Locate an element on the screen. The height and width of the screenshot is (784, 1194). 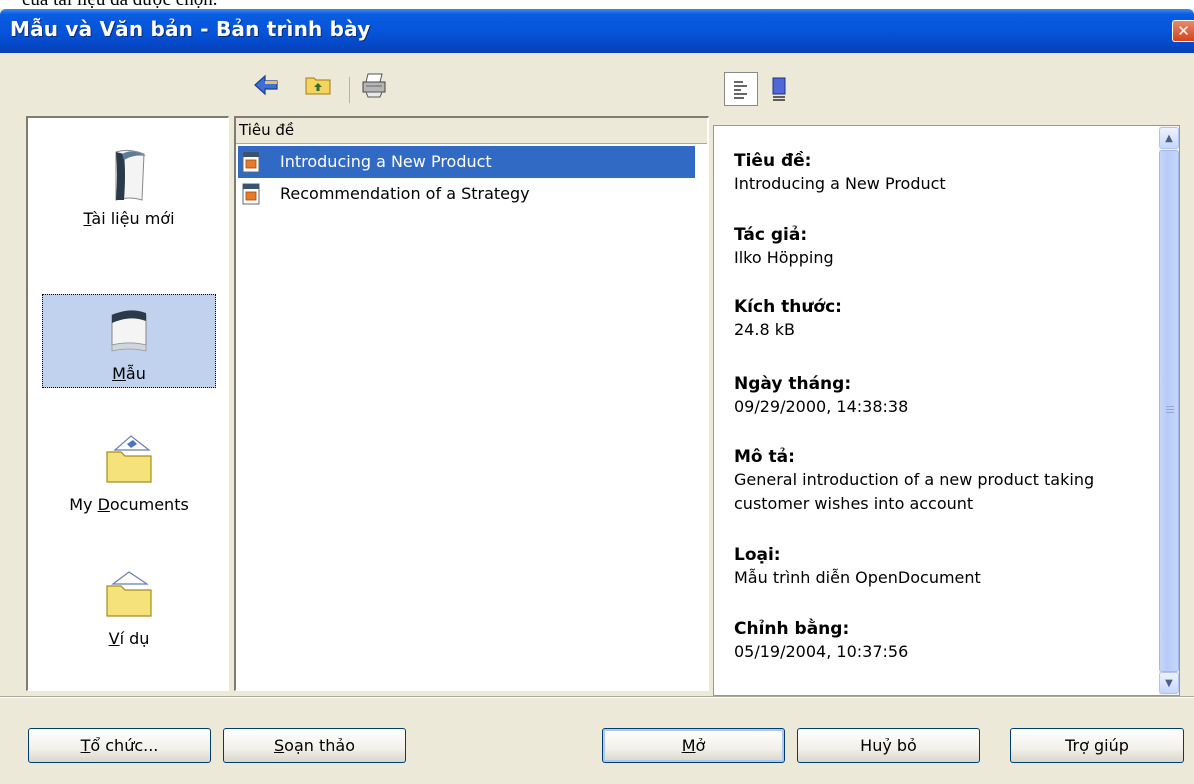
property-label: Chỉnh bằng: is located at coordinates (792, 629).